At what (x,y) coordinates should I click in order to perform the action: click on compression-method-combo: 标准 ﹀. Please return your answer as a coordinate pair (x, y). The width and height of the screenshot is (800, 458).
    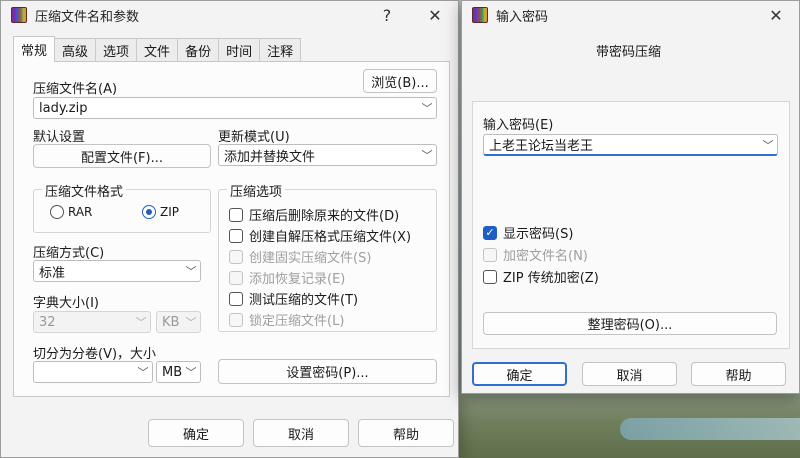
    Looking at the image, I should click on (117, 271).